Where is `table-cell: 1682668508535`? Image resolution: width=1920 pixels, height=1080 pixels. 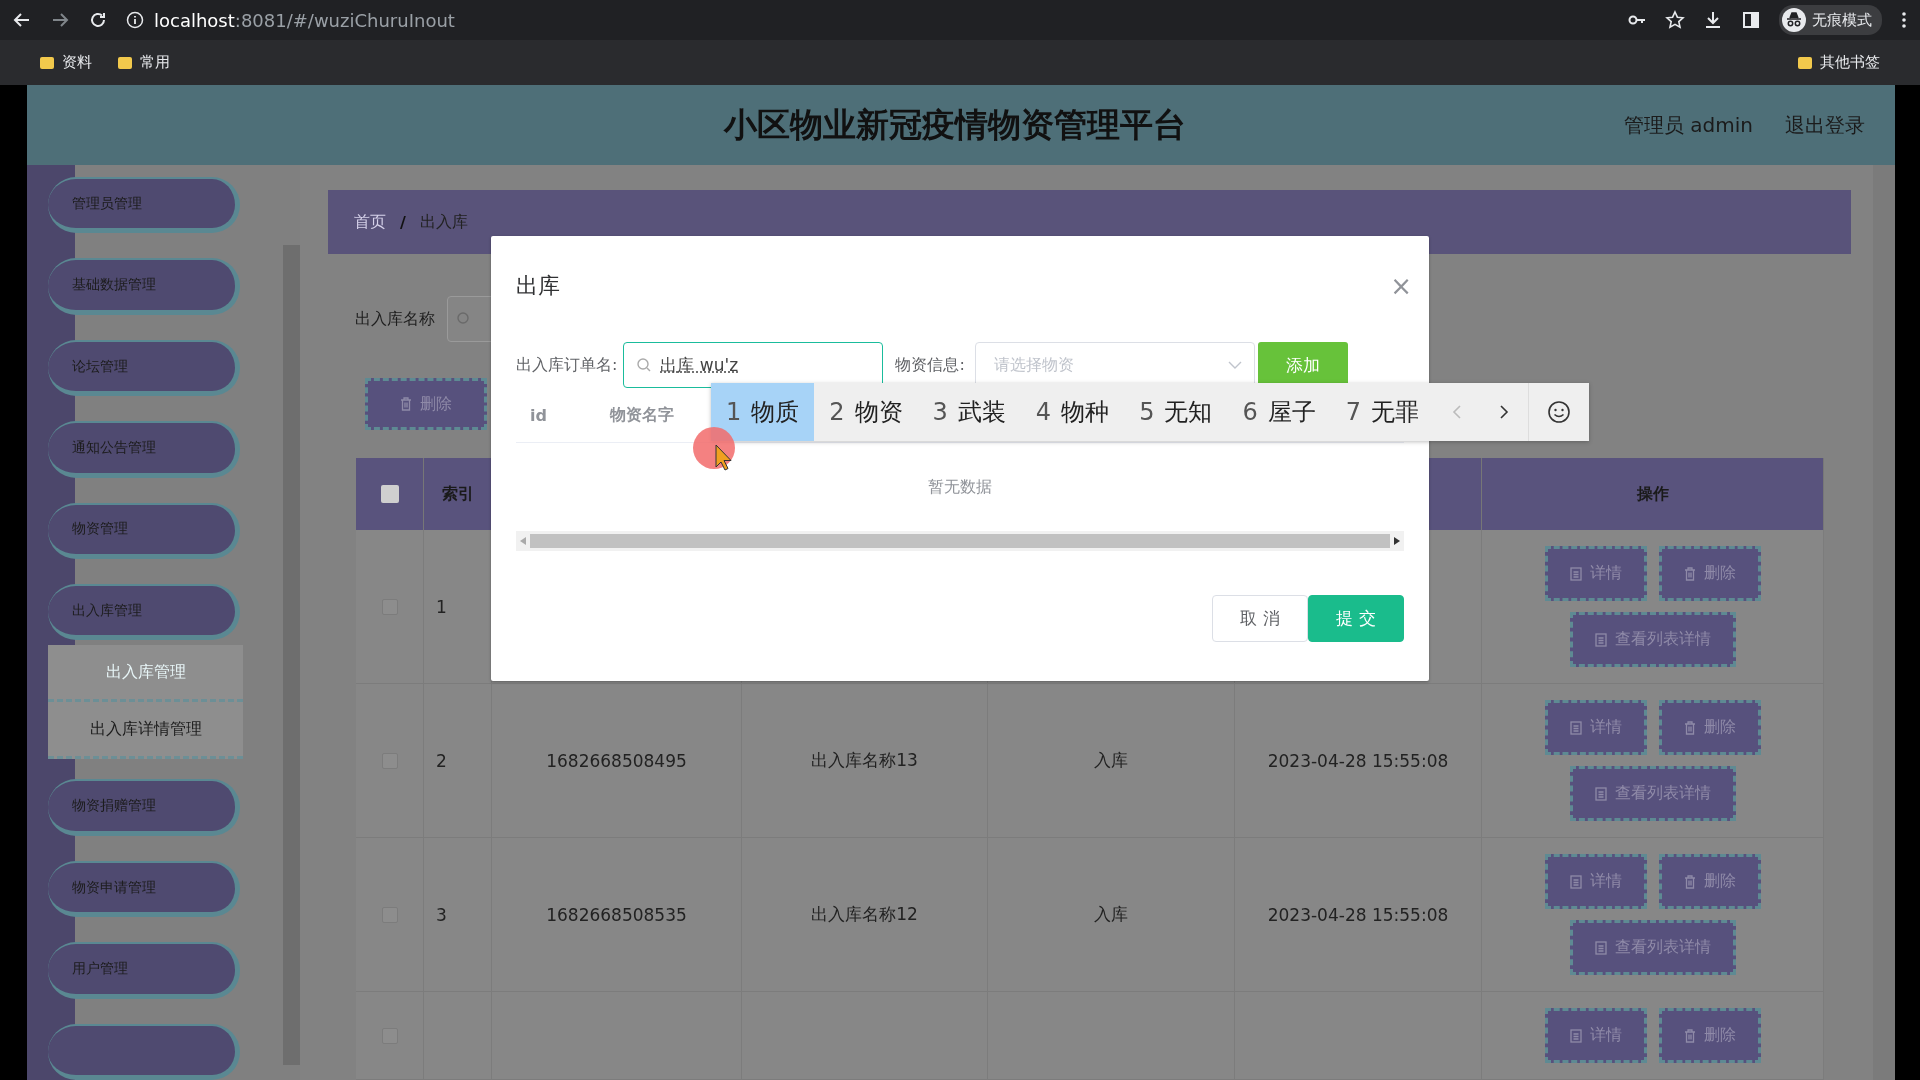
table-cell: 1682668508535 is located at coordinates (617, 915).